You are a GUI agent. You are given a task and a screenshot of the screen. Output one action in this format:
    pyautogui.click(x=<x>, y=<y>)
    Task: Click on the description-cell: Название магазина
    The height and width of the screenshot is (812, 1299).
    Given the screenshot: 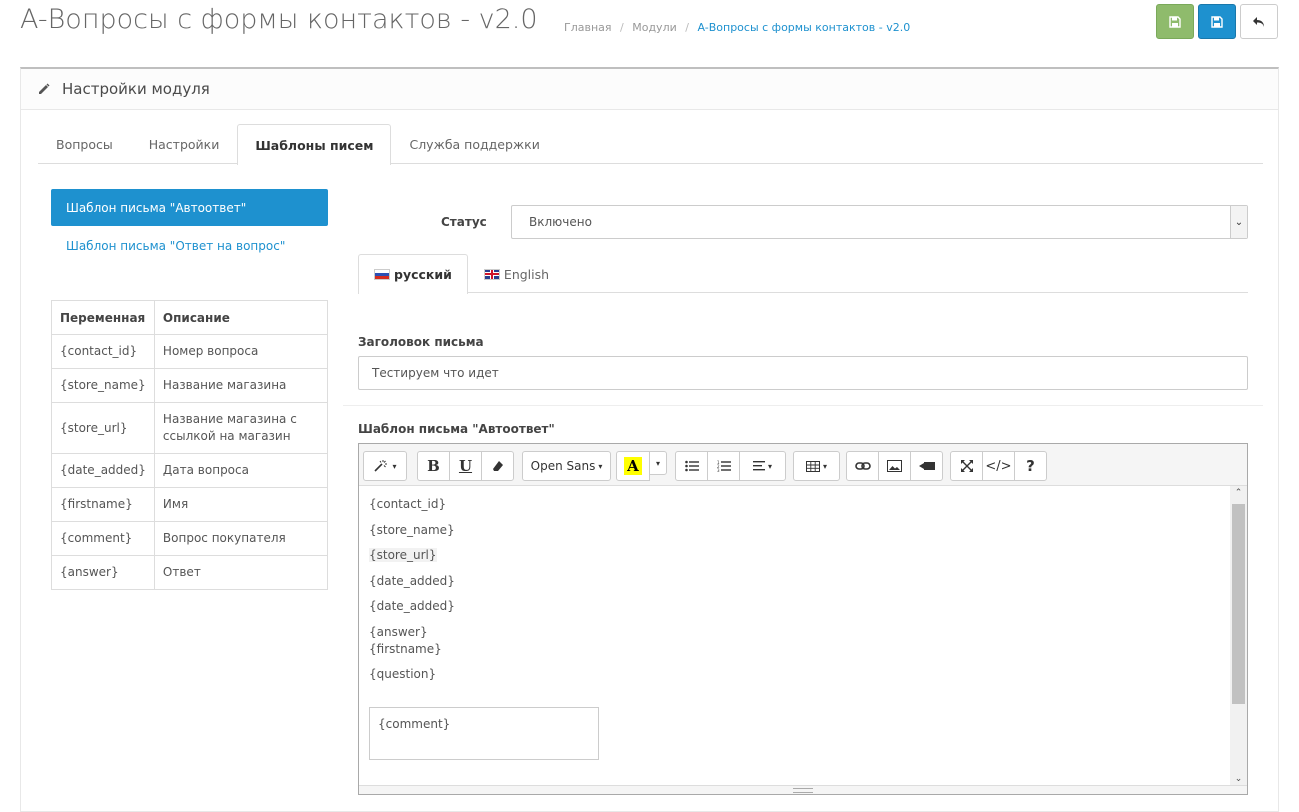 What is the action you would take?
    pyautogui.click(x=241, y=385)
    